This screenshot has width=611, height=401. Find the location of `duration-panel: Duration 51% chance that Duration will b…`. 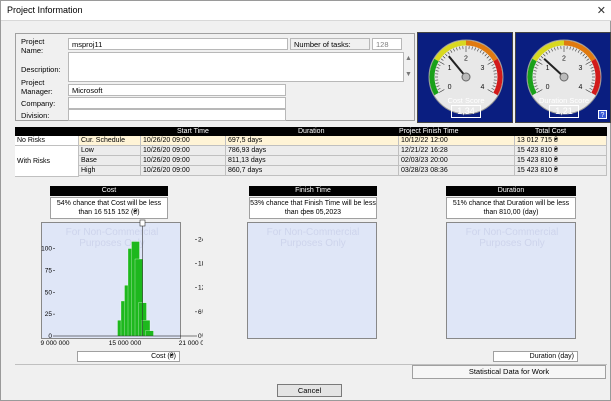

duration-panel: Duration 51% chance that Duration will b… is located at coordinates (512, 275).